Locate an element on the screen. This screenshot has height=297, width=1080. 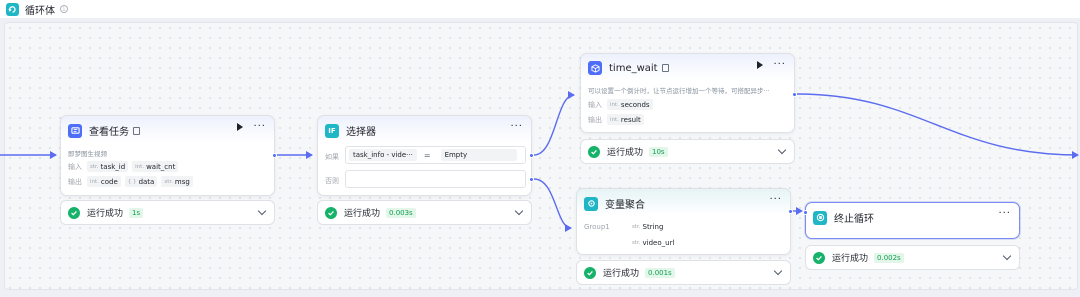
plugin-cube-icon is located at coordinates (595, 68).